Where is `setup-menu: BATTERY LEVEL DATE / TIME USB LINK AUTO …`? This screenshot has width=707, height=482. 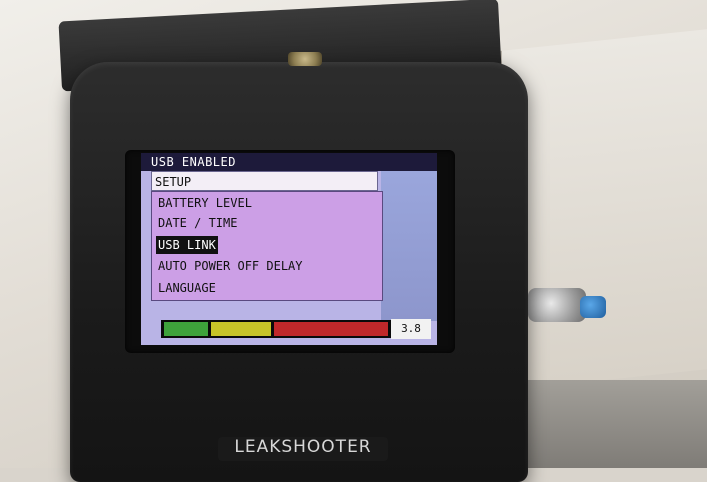 setup-menu: BATTERY LEVEL DATE / TIME USB LINK AUTO … is located at coordinates (267, 246).